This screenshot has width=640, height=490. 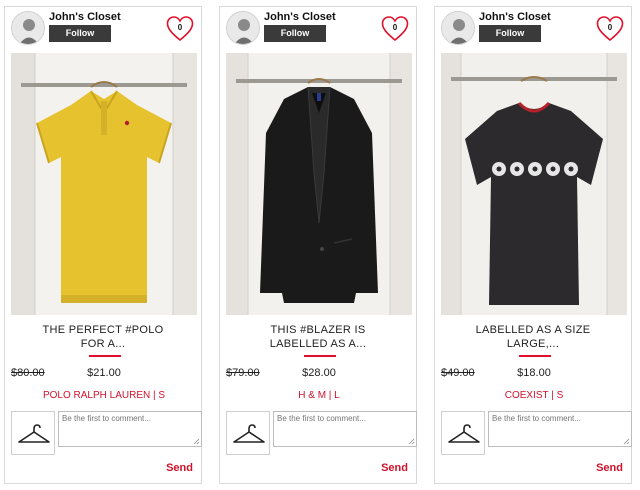 What do you see at coordinates (319, 373) in the screenshot?
I see `sale-price: $28.00` at bounding box center [319, 373].